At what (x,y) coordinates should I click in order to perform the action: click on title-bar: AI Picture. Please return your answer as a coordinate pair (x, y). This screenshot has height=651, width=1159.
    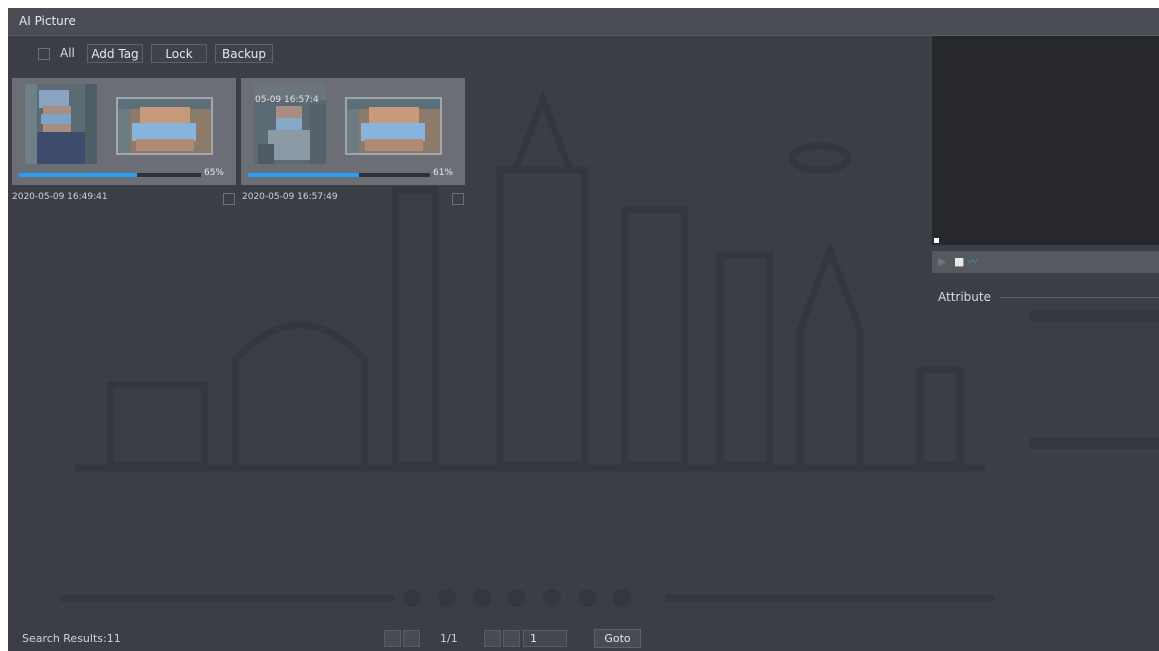
    Looking at the image, I should click on (583, 22).